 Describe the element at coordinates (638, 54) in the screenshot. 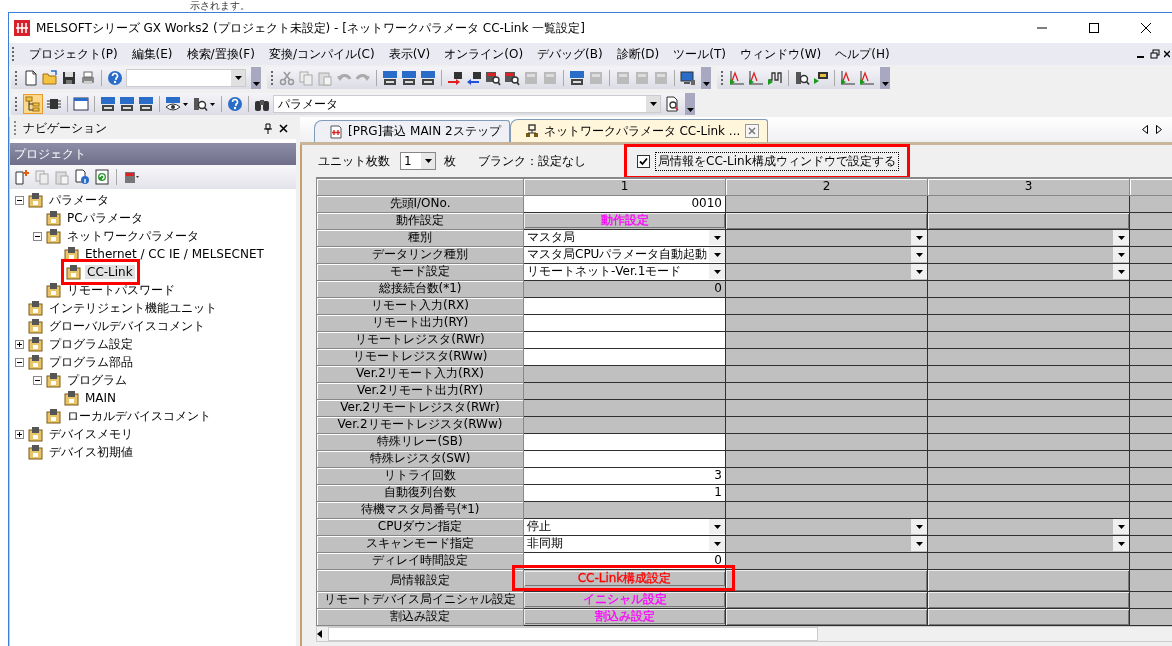

I see `menu-item: 診断(D)` at that location.